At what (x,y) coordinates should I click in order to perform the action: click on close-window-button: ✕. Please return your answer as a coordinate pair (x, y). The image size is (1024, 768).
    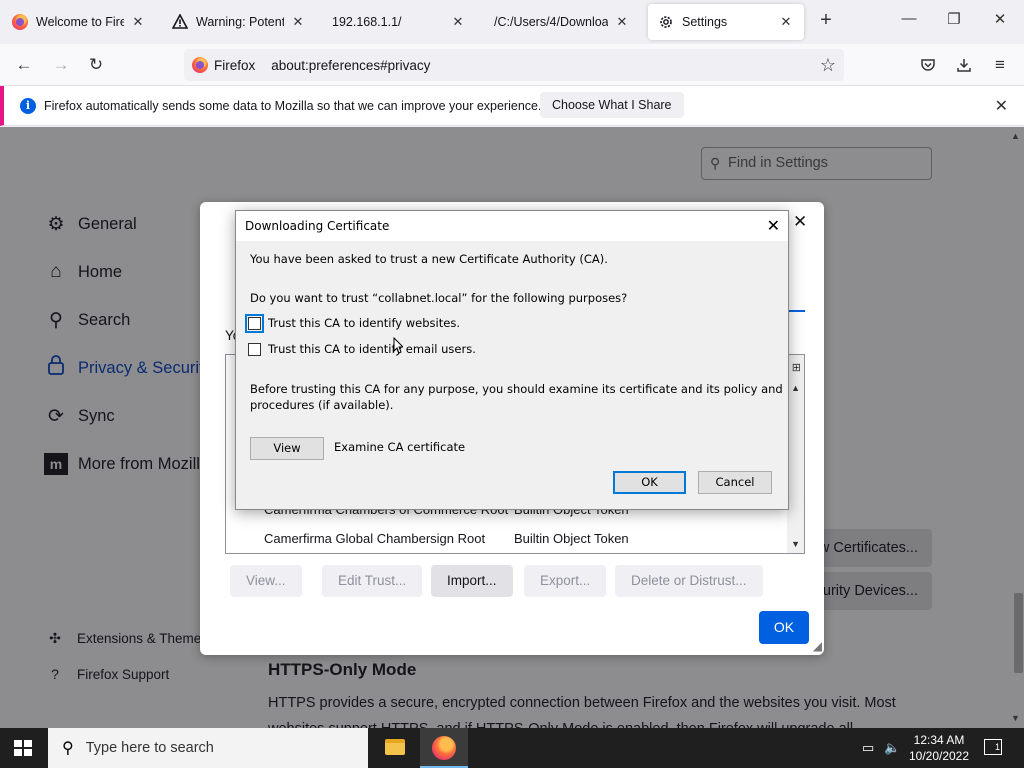
    Looking at the image, I should click on (1000, 21).